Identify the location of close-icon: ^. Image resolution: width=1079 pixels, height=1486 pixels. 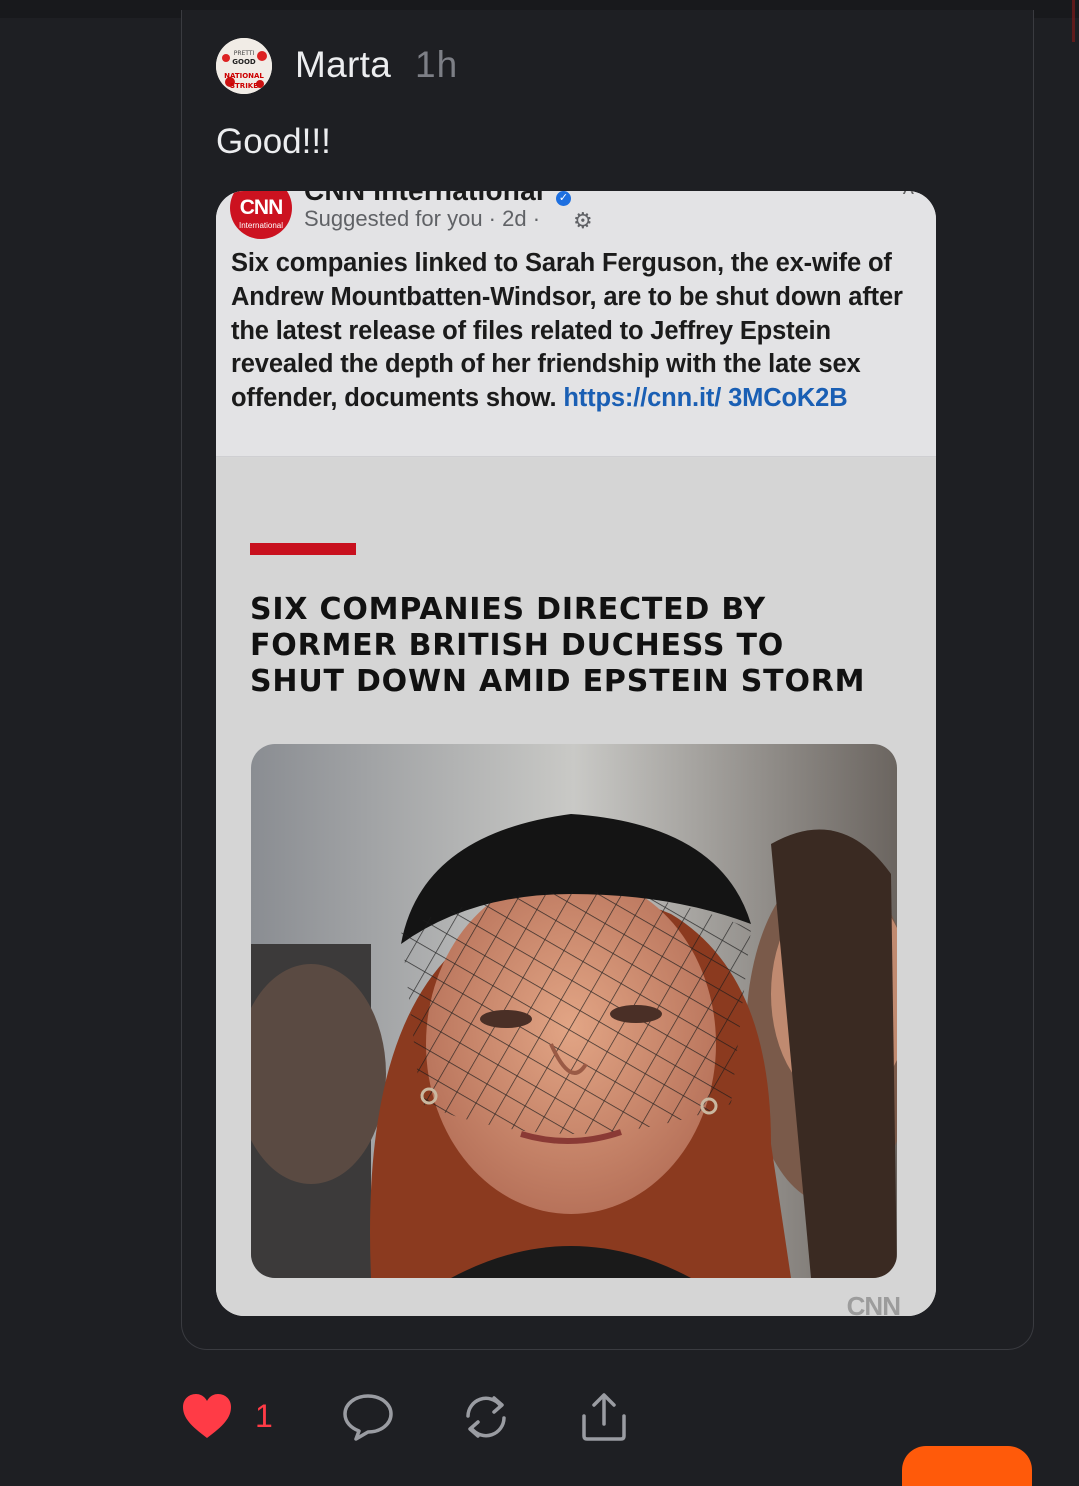
(908, 199).